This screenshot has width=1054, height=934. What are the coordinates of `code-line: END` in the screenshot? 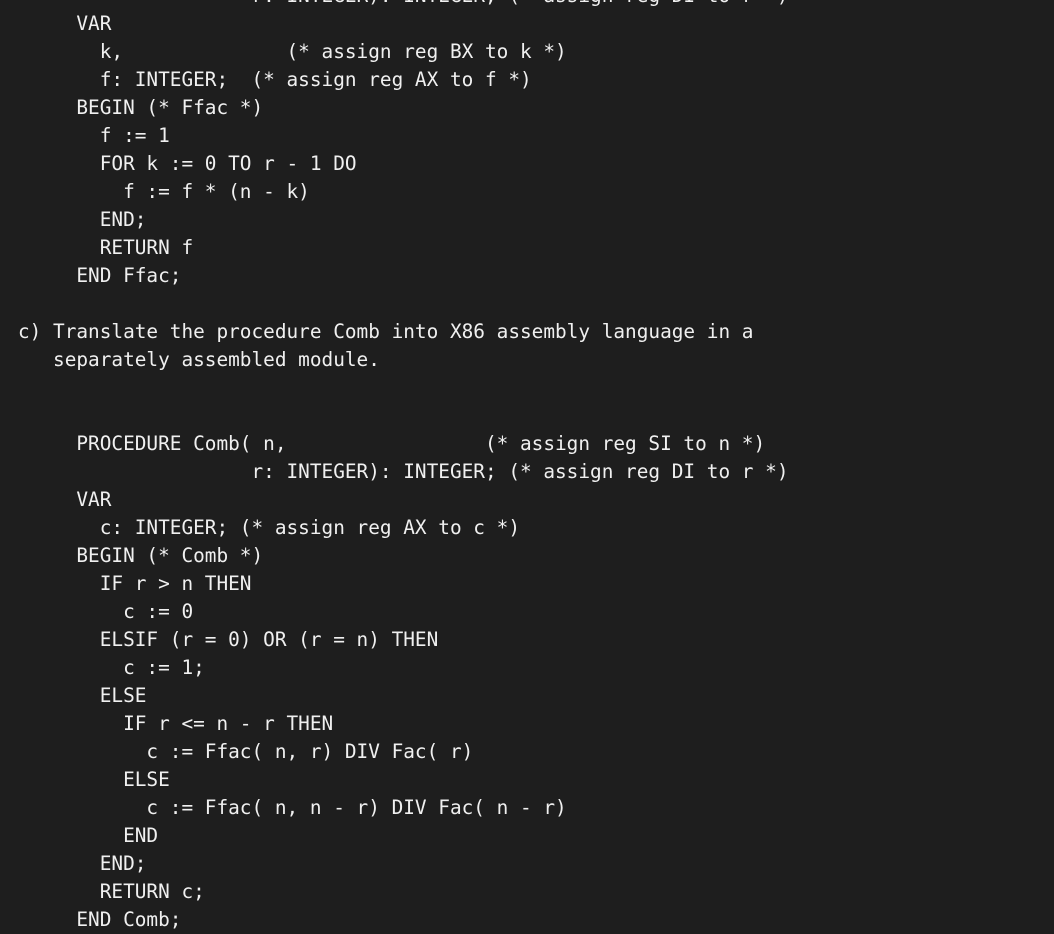 It's located at (88, 835).